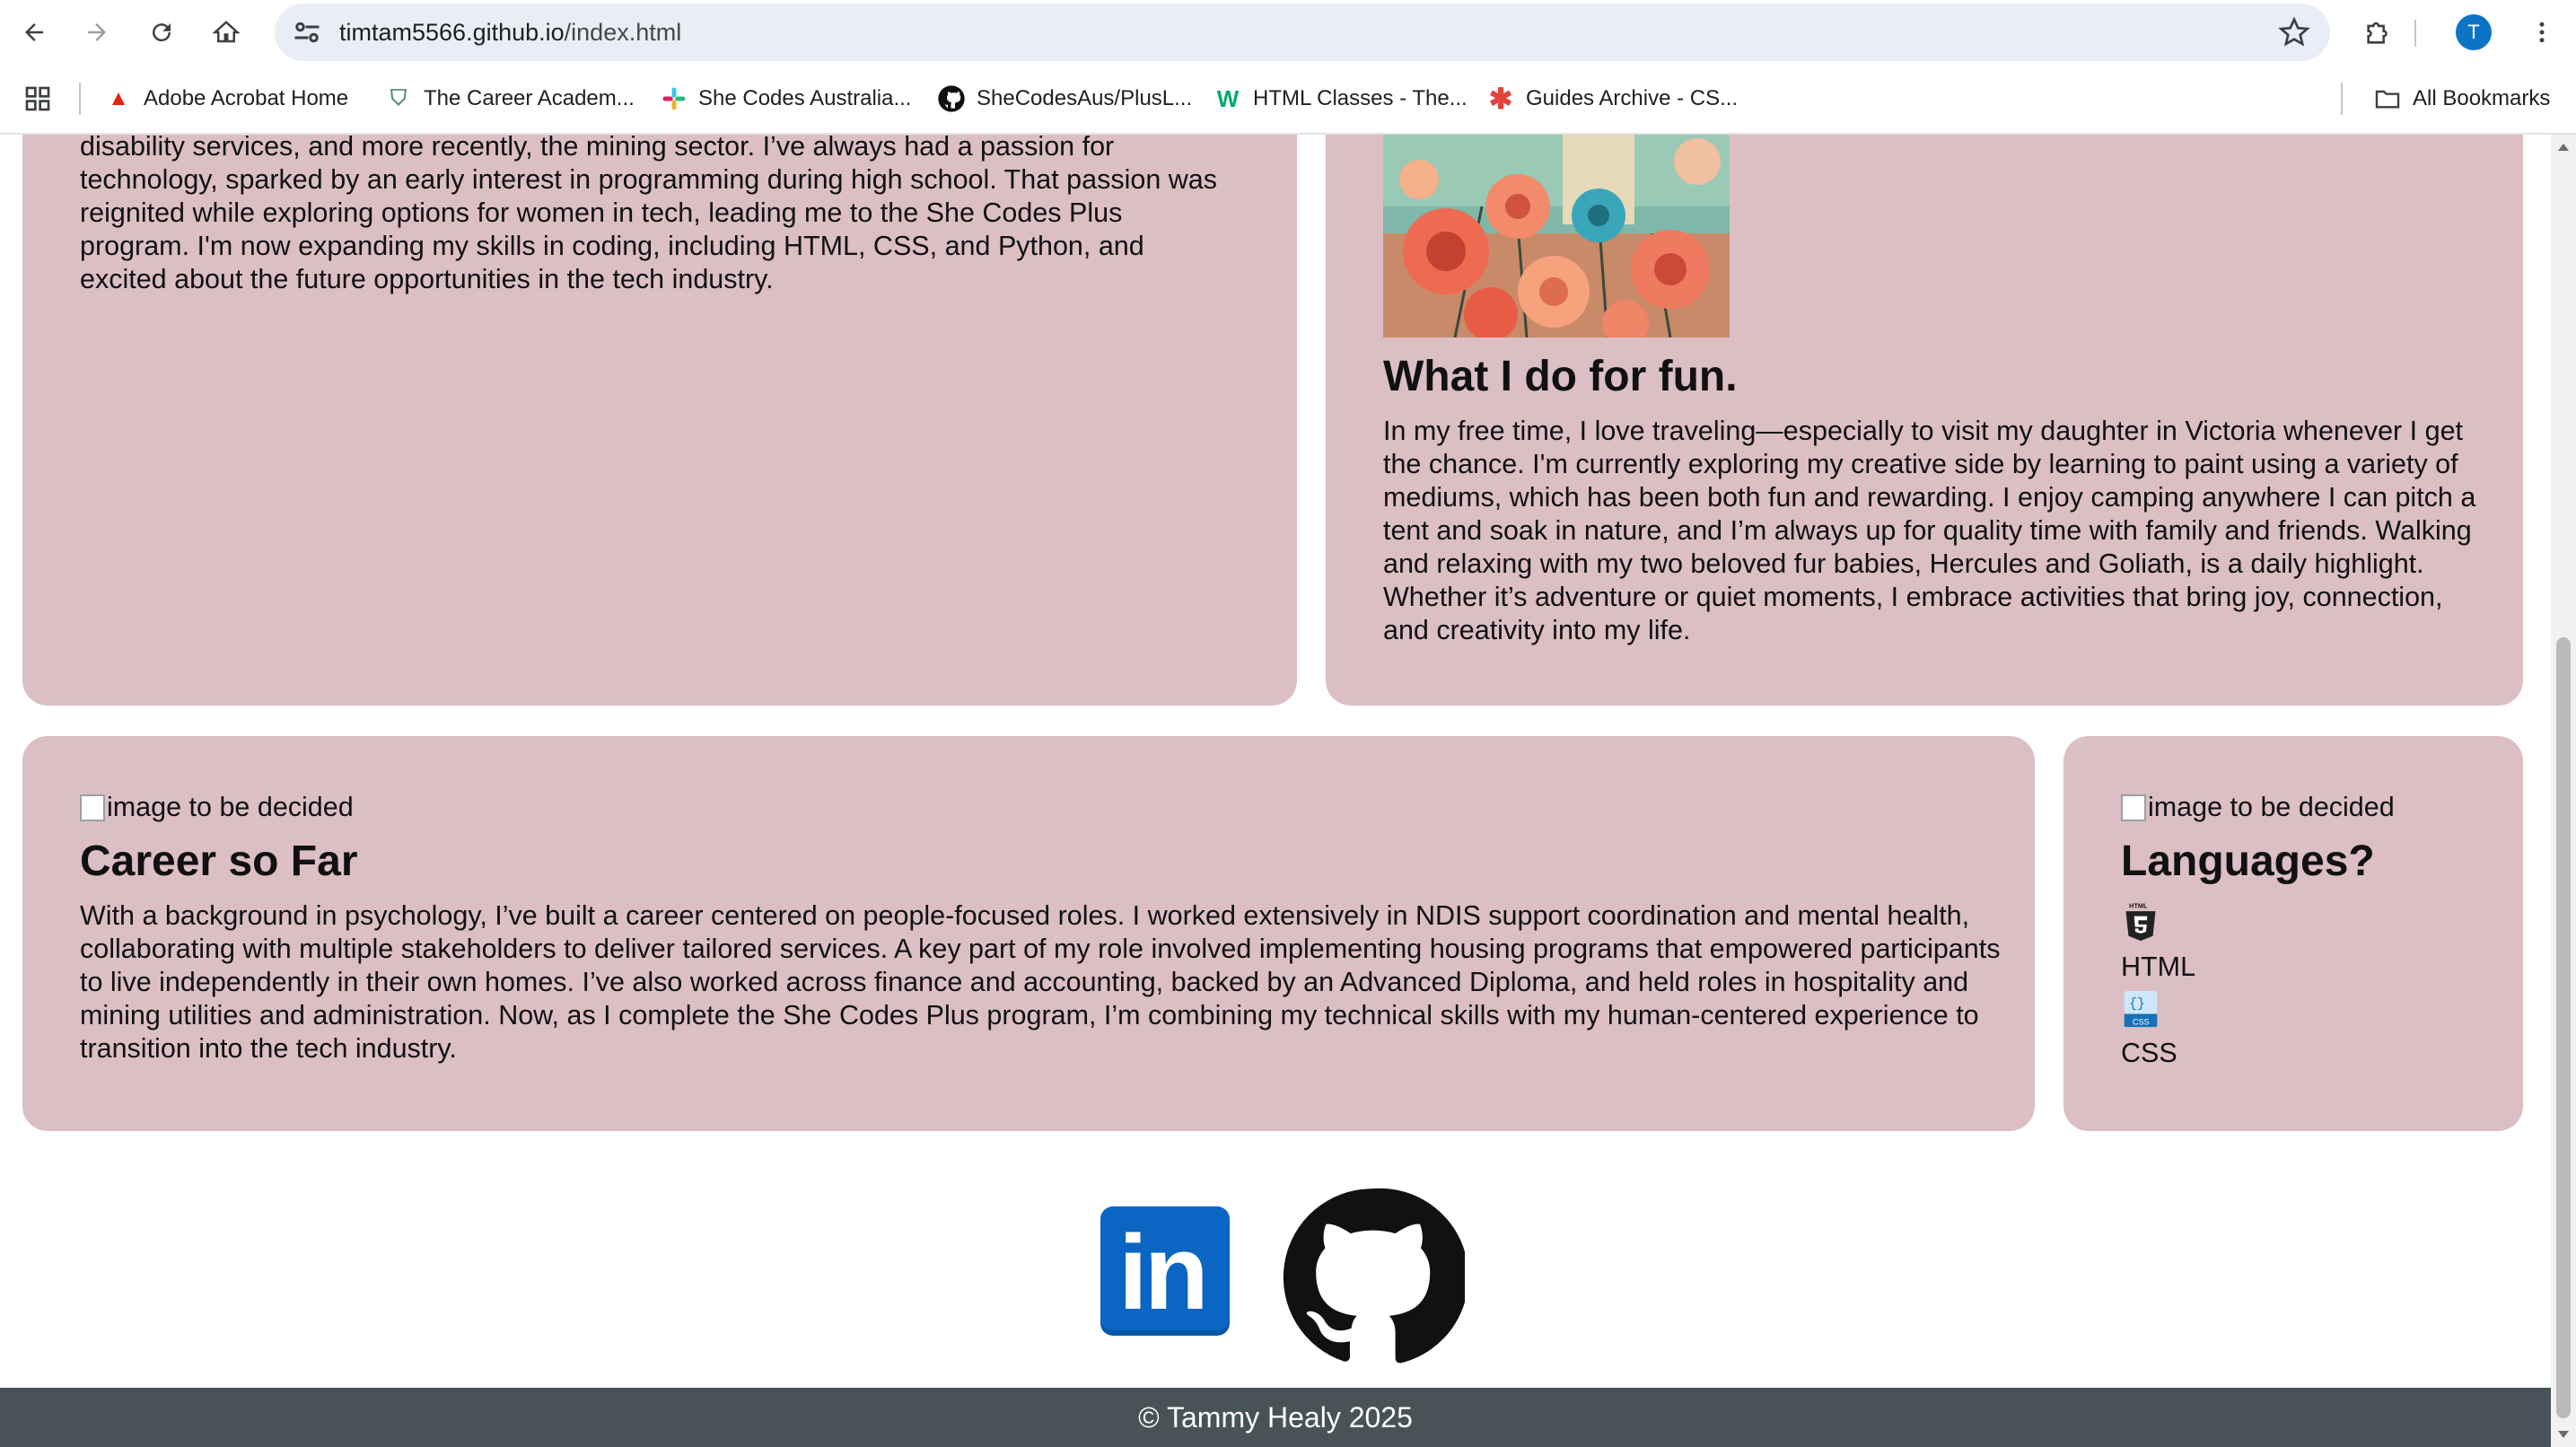 The width and height of the screenshot is (2576, 1447). What do you see at coordinates (2294, 32) in the screenshot?
I see `bookmark-star-icon` at bounding box center [2294, 32].